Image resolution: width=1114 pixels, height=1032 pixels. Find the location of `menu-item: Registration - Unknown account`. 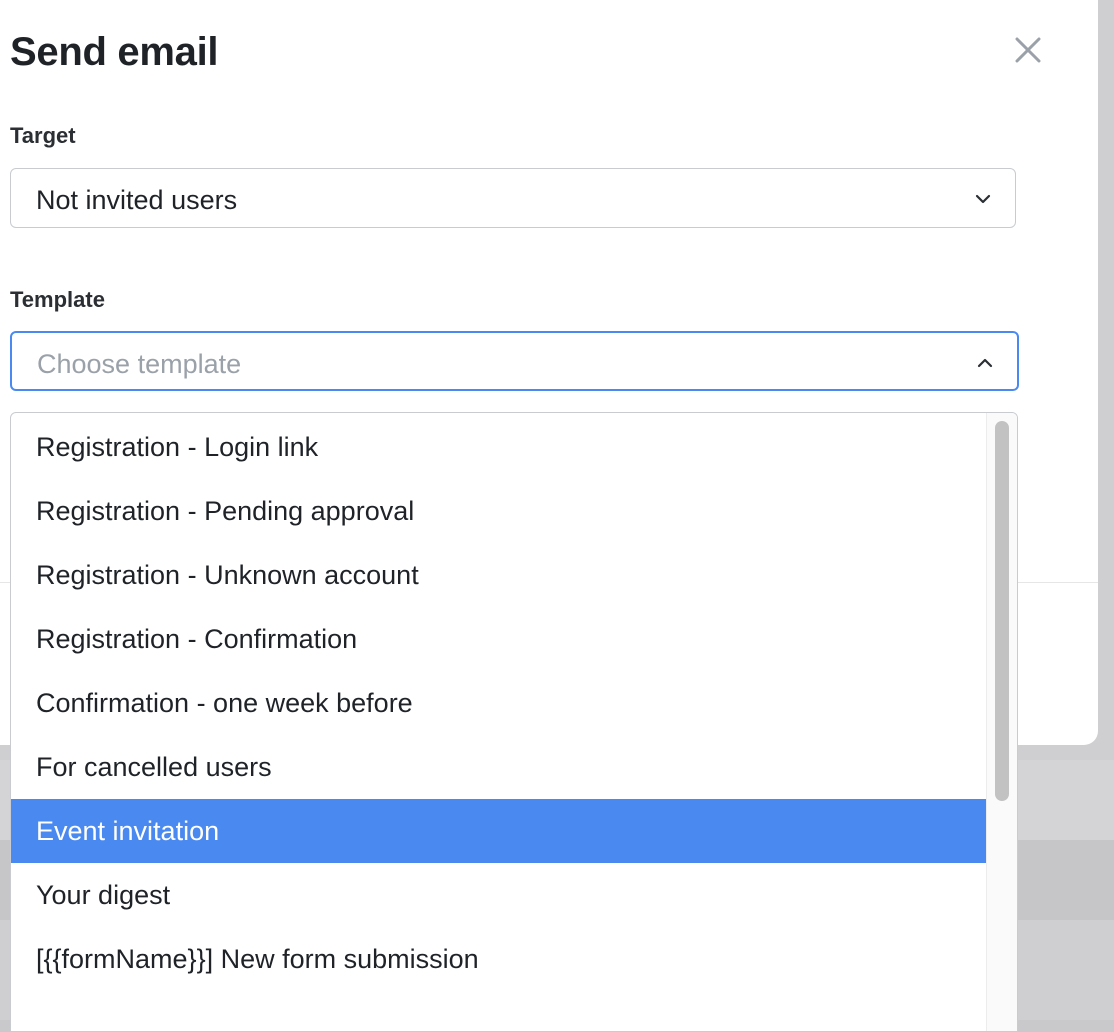

menu-item: Registration - Unknown account is located at coordinates (498, 575).